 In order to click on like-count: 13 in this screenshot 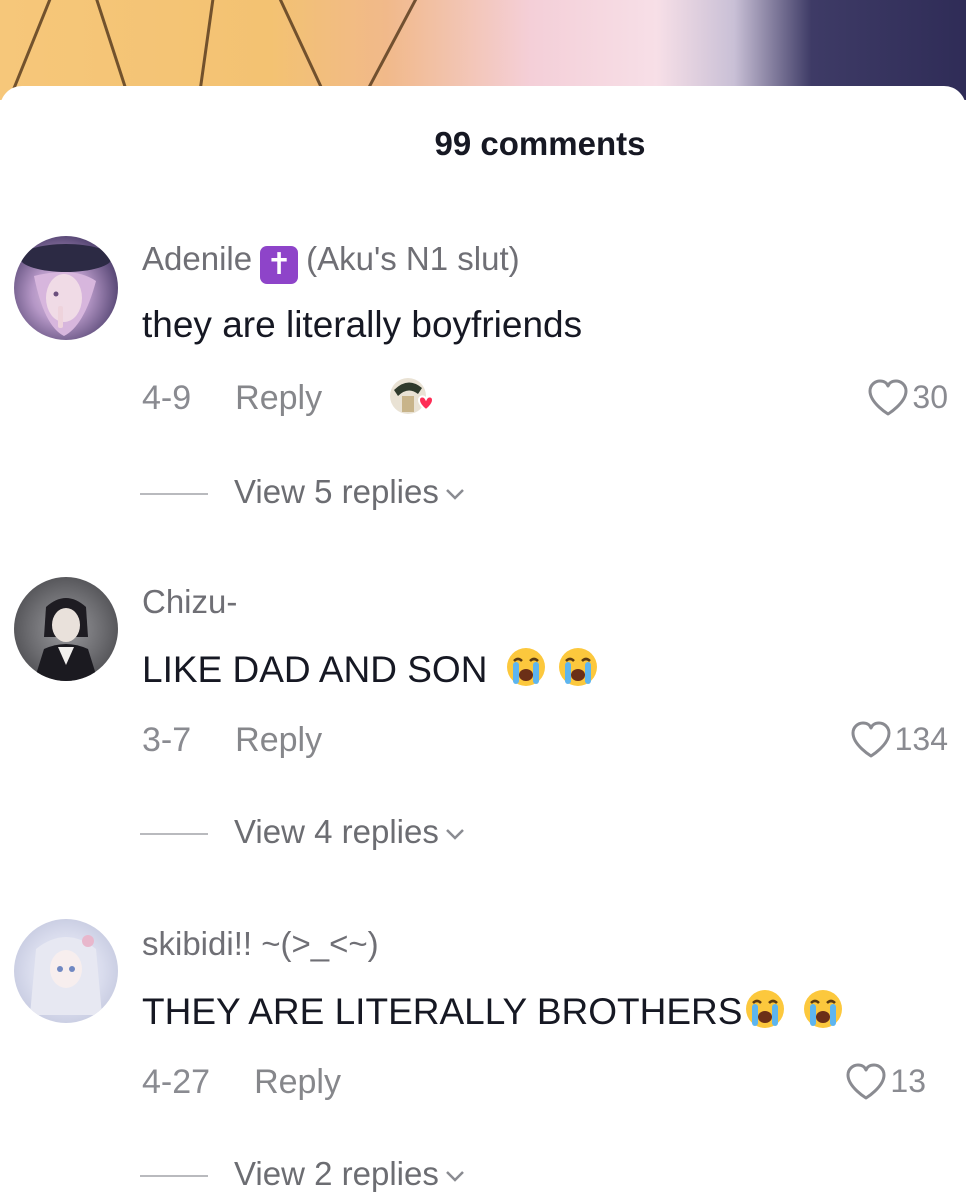, I will do `click(908, 1081)`.